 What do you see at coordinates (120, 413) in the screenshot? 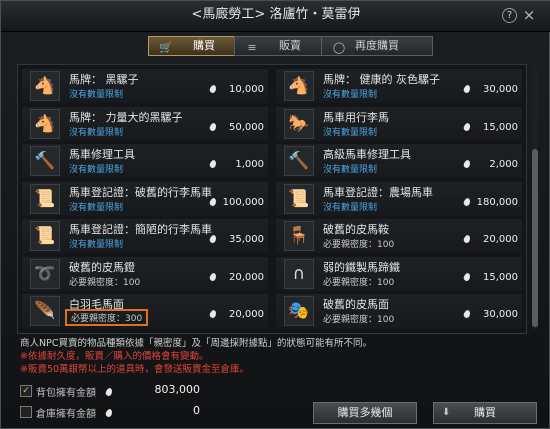
I see `storage-money-row: 倉庫擁有金額 0` at bounding box center [120, 413].